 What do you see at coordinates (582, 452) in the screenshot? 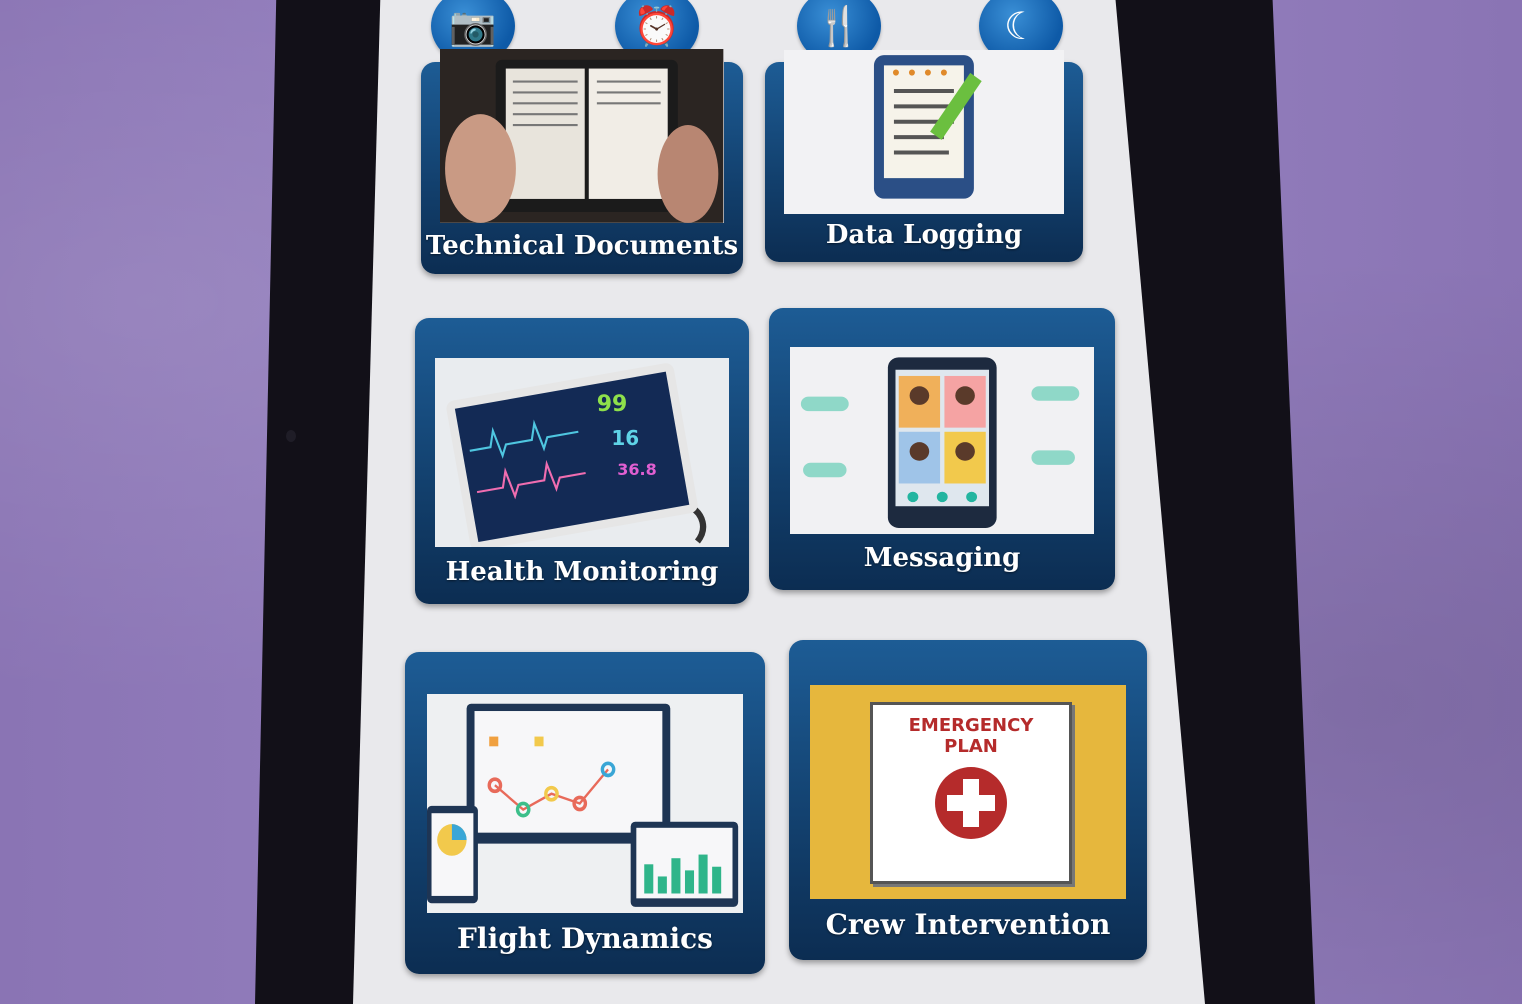
I see `health-monitoring-image: 99 16 36.8` at bounding box center [582, 452].